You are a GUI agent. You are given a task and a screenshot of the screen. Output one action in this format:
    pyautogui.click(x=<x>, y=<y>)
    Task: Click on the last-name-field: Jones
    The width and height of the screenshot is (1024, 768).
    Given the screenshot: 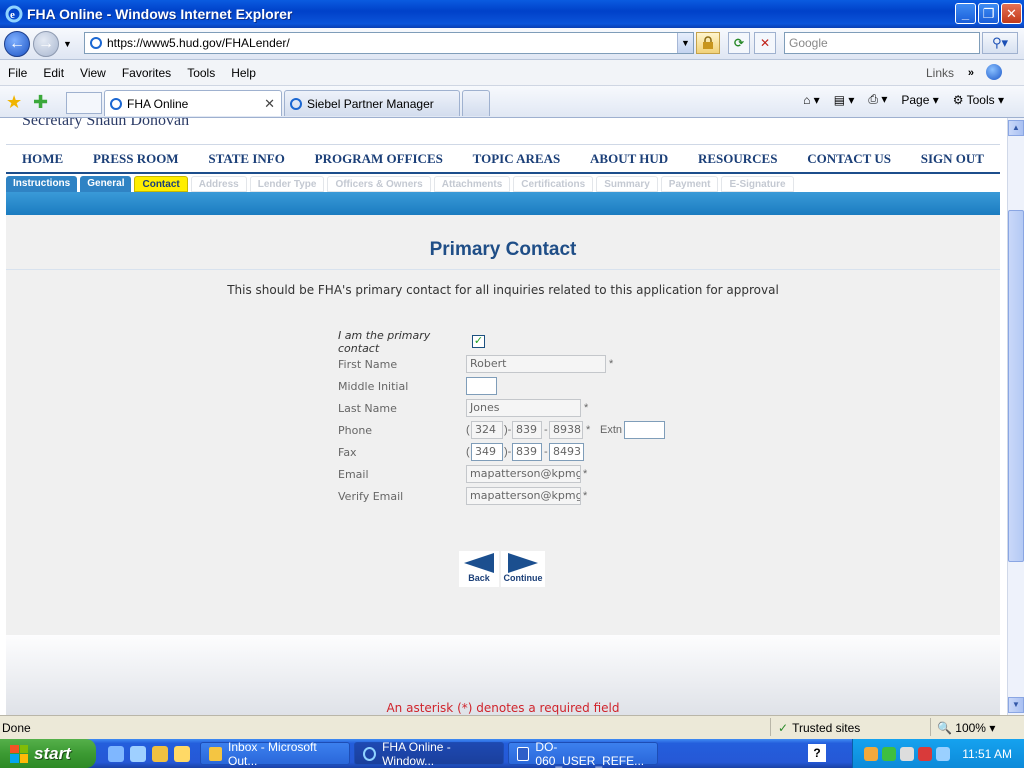 What is the action you would take?
    pyautogui.click(x=523, y=408)
    